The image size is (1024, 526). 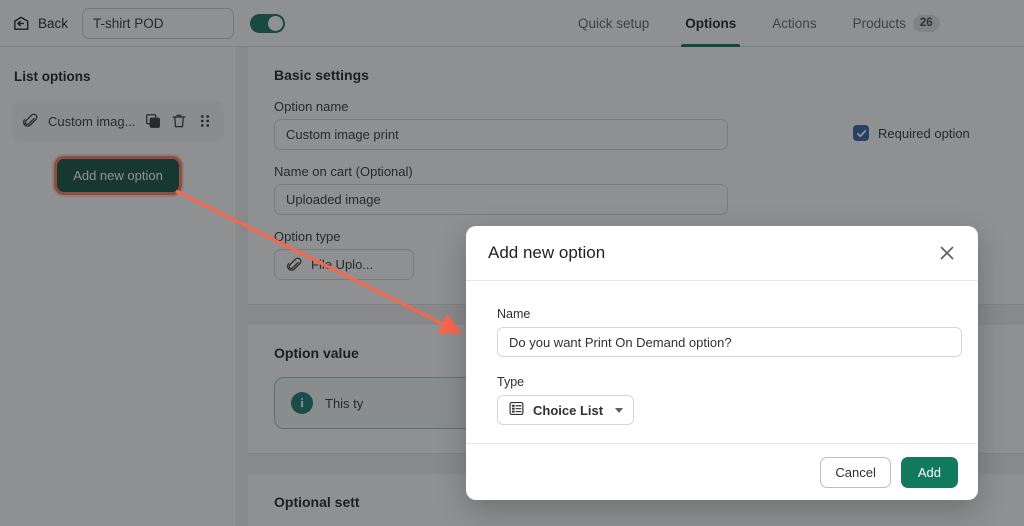 What do you see at coordinates (511, 382) in the screenshot?
I see `modal-type-label: Type` at bounding box center [511, 382].